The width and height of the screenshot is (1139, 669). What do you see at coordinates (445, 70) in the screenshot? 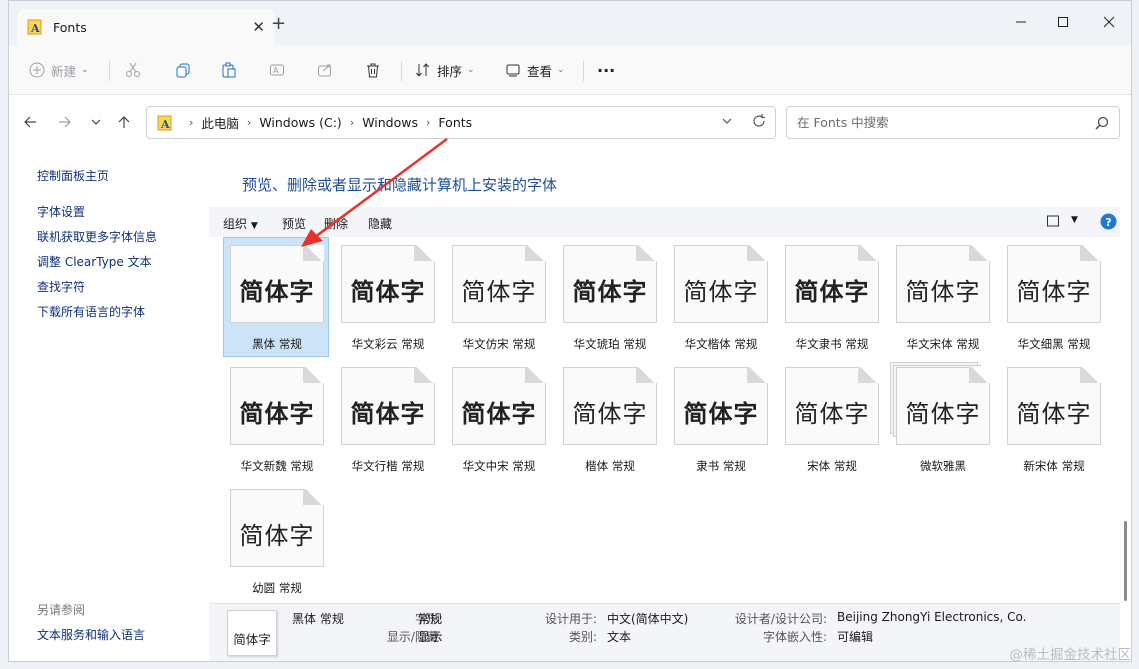
I see `sort-button: 排序 ⌄` at bounding box center [445, 70].